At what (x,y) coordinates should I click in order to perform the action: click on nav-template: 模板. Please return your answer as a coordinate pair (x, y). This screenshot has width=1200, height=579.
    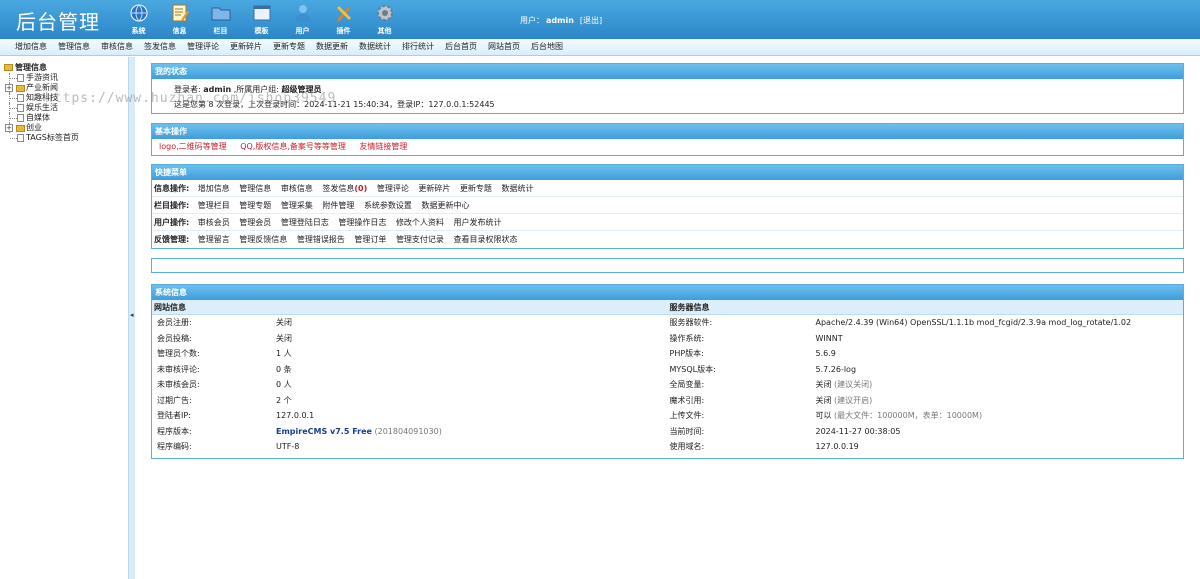
    Looking at the image, I should click on (261, 19).